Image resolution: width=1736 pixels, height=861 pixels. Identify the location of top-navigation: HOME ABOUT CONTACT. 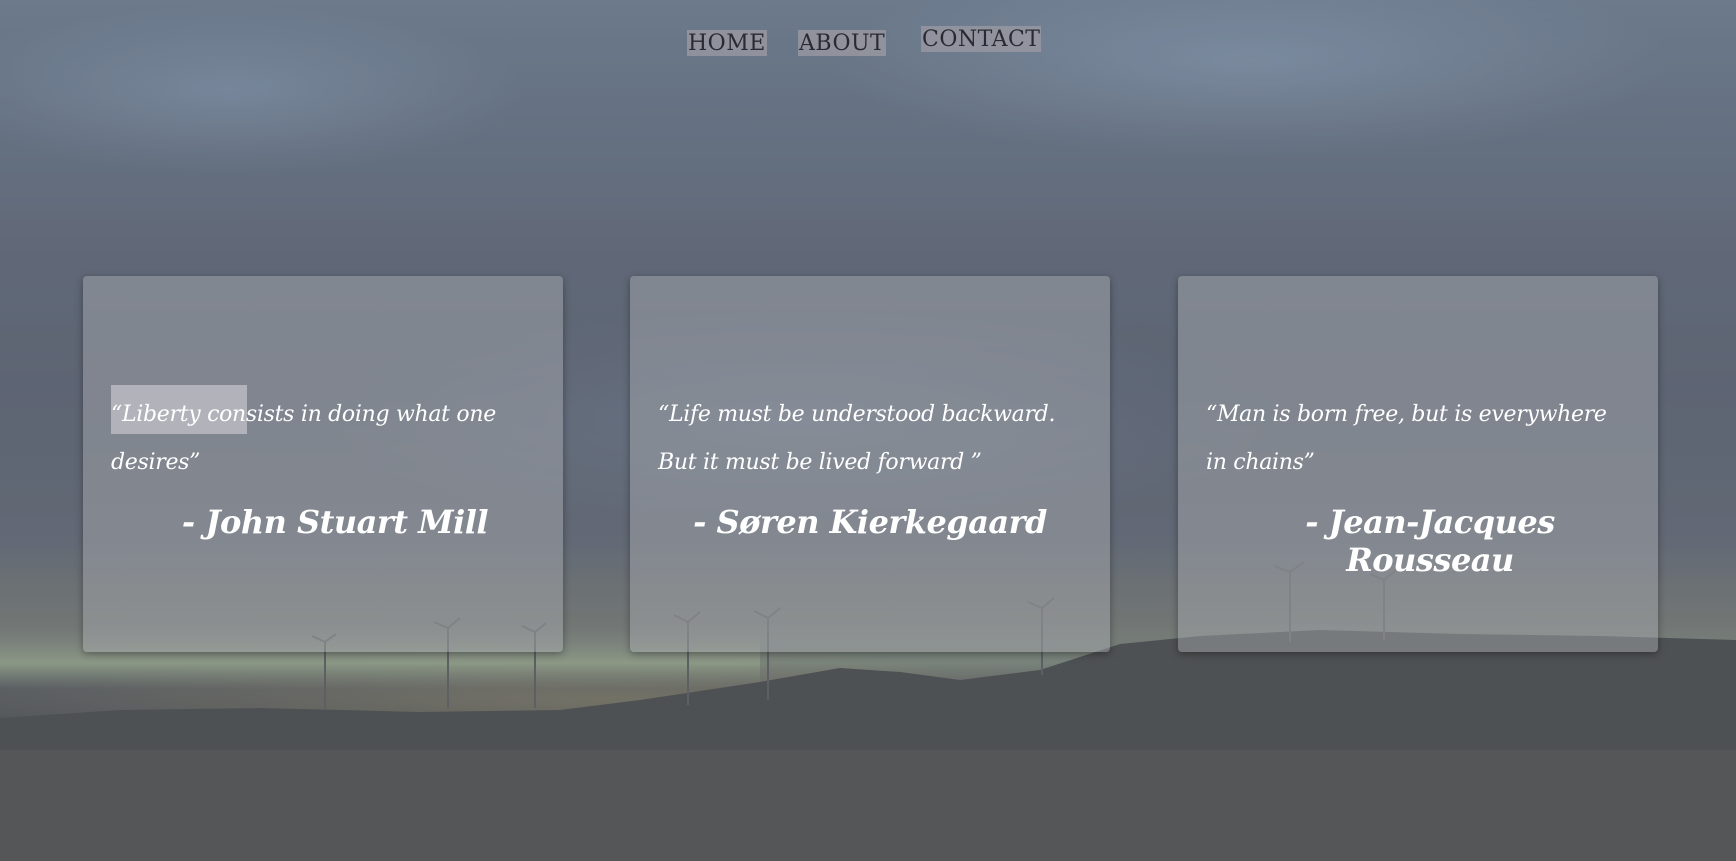
(868, 44).